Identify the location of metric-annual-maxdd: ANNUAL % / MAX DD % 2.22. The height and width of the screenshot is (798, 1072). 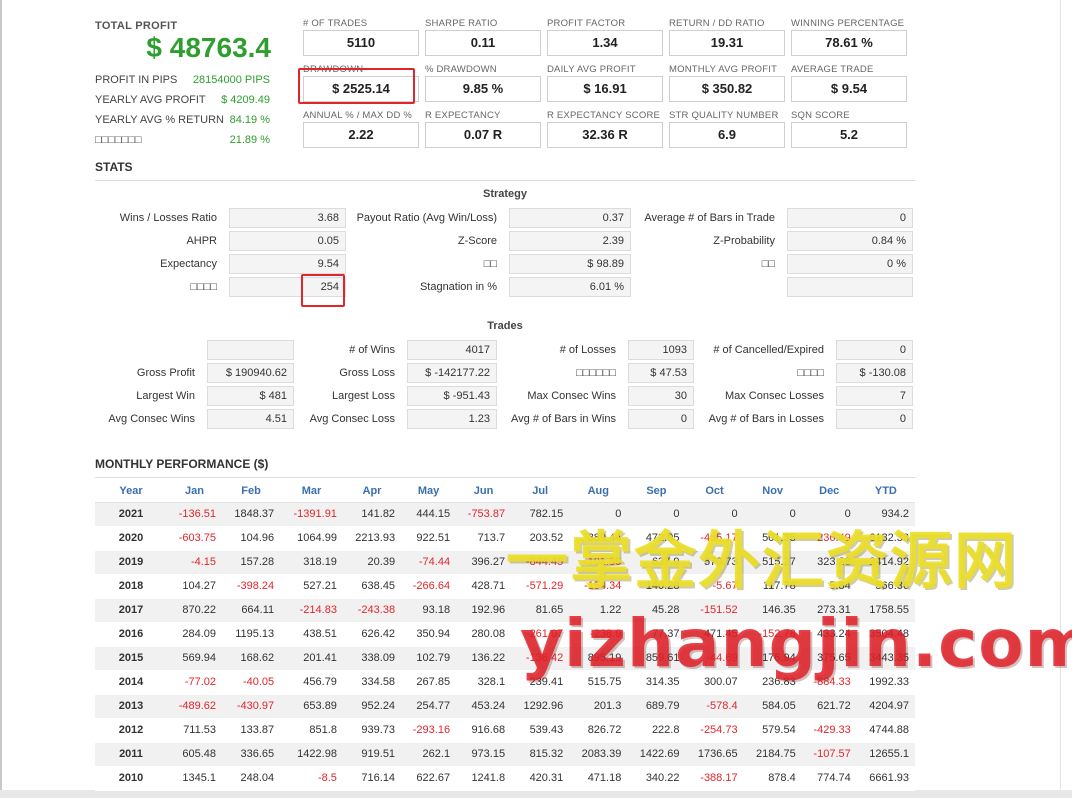
(362, 131).